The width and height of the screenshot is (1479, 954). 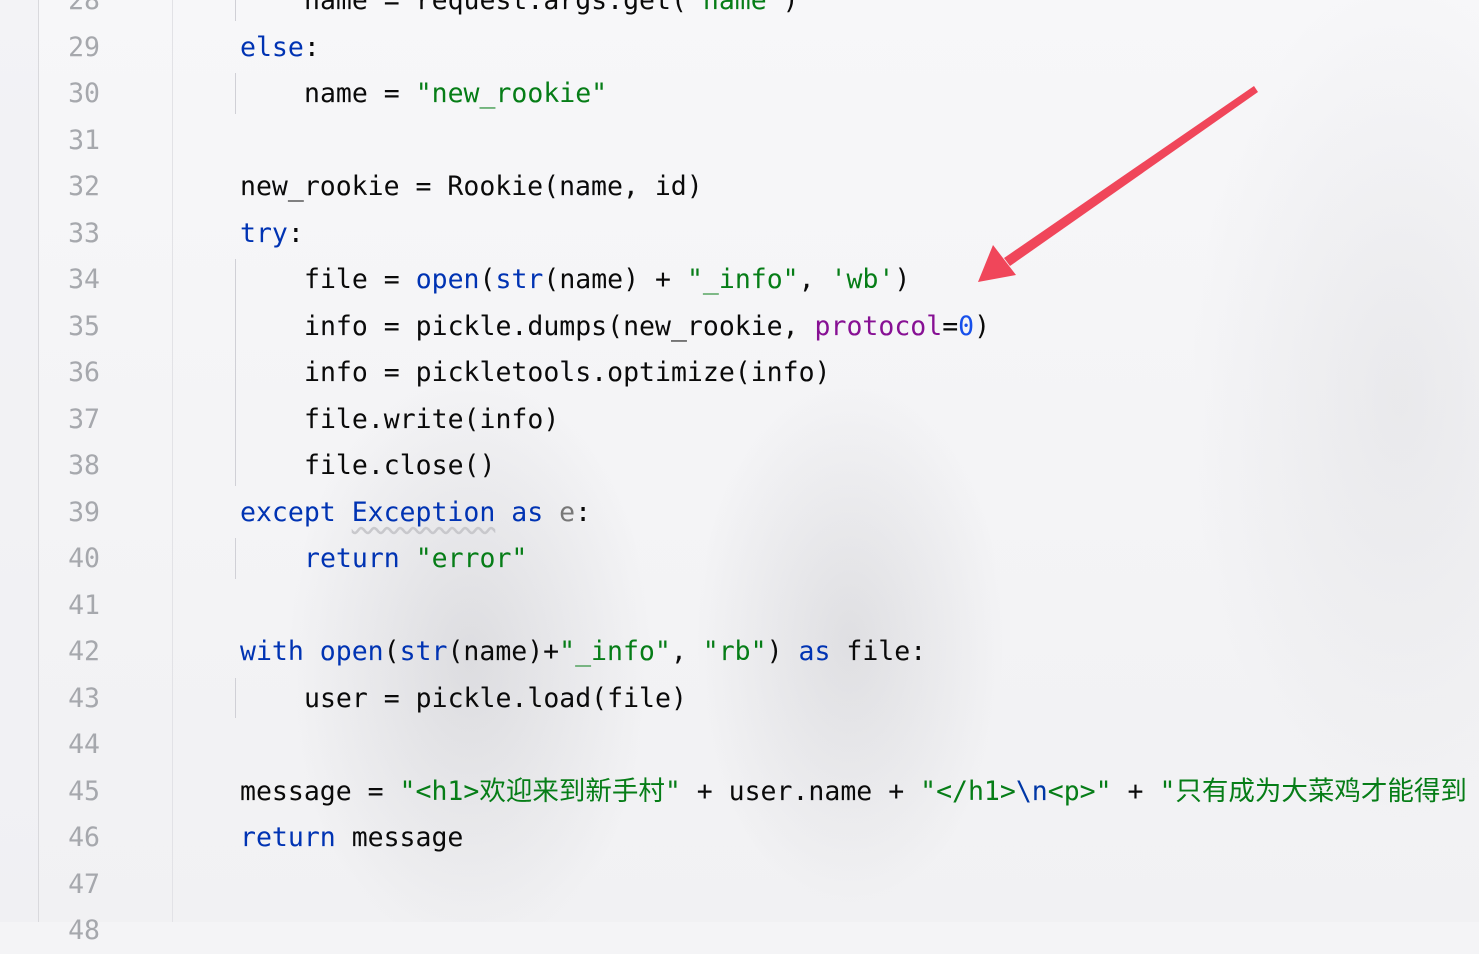 I want to click on red-annotation-arrow, so click(x=1118, y=184).